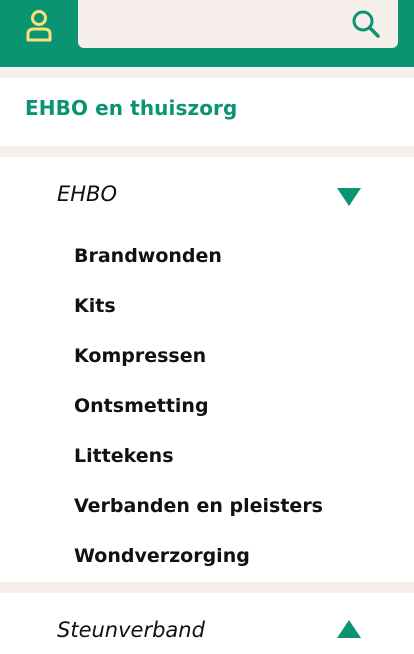 The image size is (414, 654). I want to click on search-icon, so click(366, 24).